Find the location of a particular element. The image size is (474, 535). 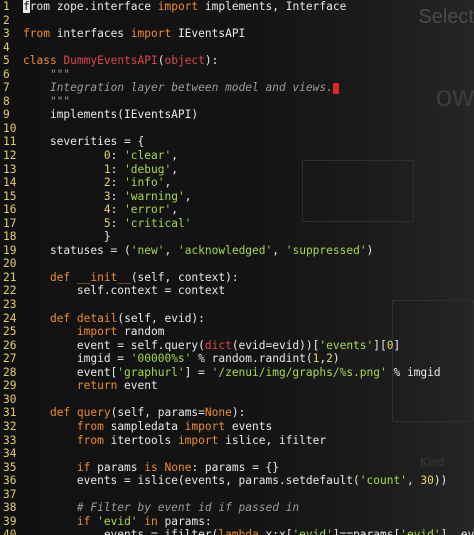

line-number: 14 is located at coordinates (10, 183).